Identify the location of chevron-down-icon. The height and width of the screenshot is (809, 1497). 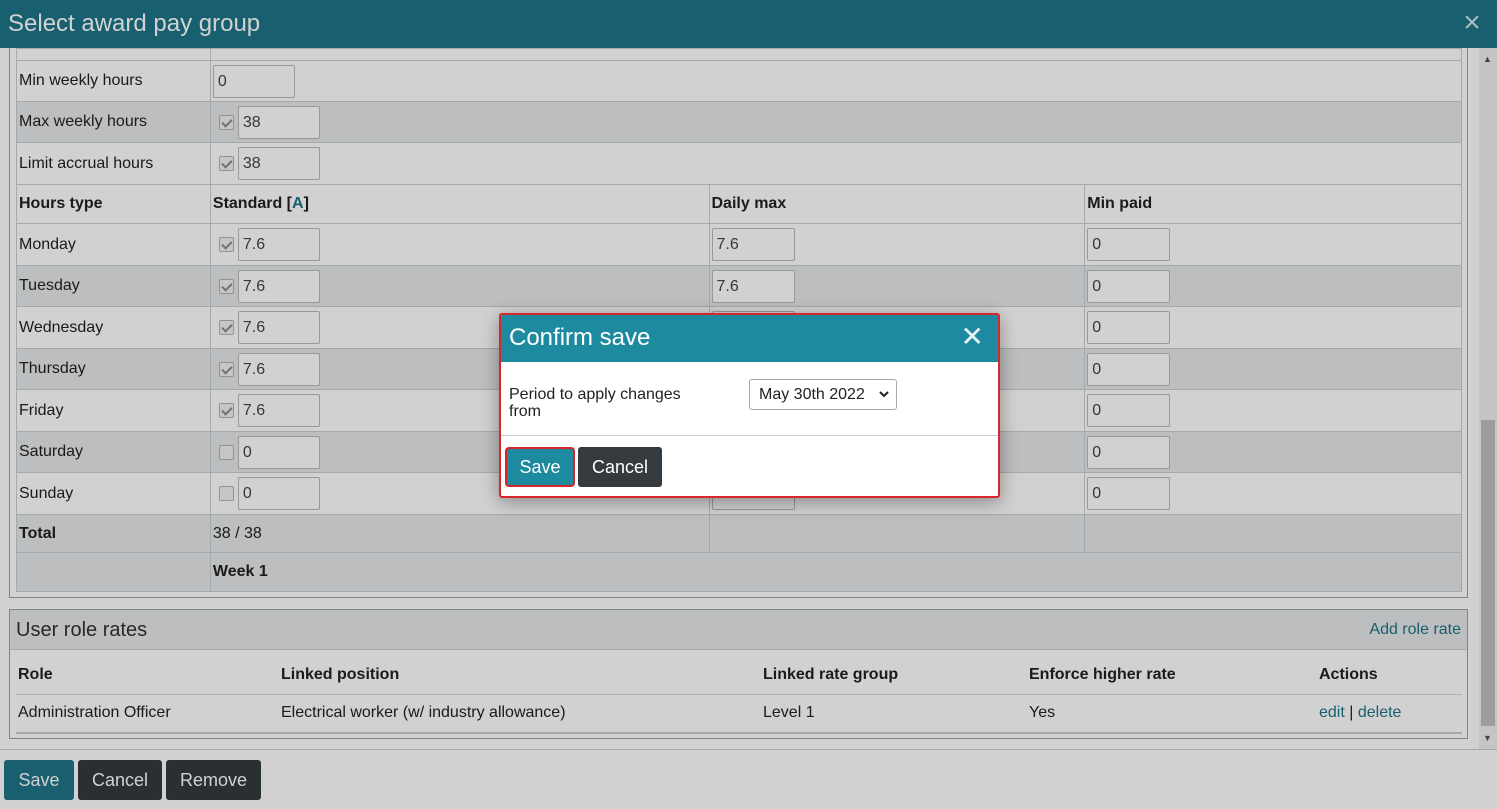
(884, 400).